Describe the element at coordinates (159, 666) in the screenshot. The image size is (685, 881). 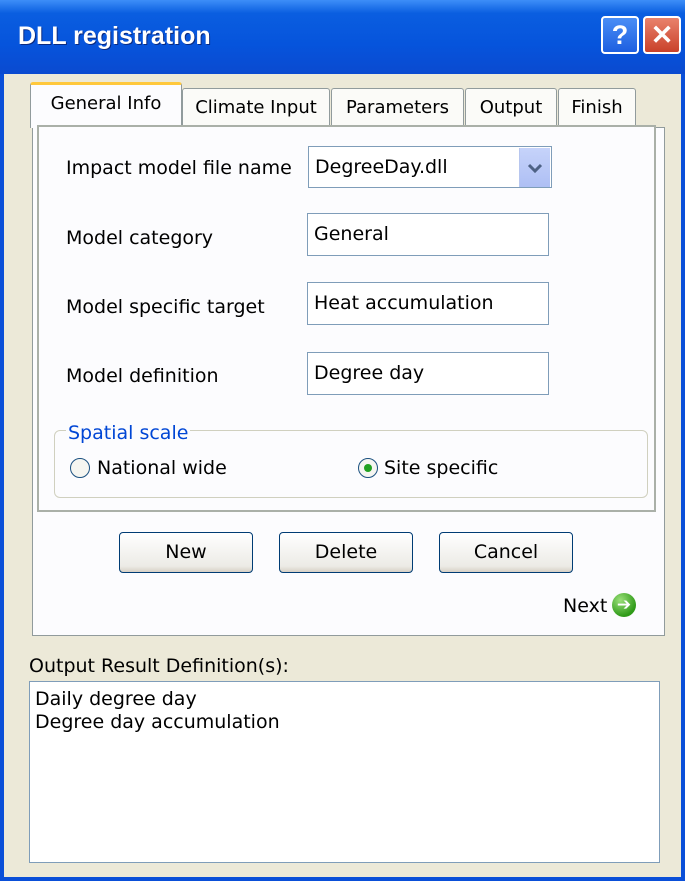
I see `output-definitions-label: Output Result Definition(s):` at that location.